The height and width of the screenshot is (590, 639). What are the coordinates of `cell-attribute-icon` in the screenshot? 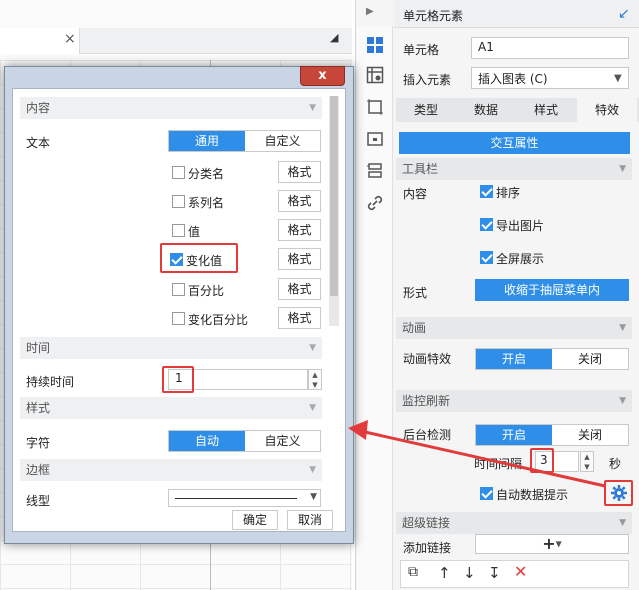 It's located at (375, 75).